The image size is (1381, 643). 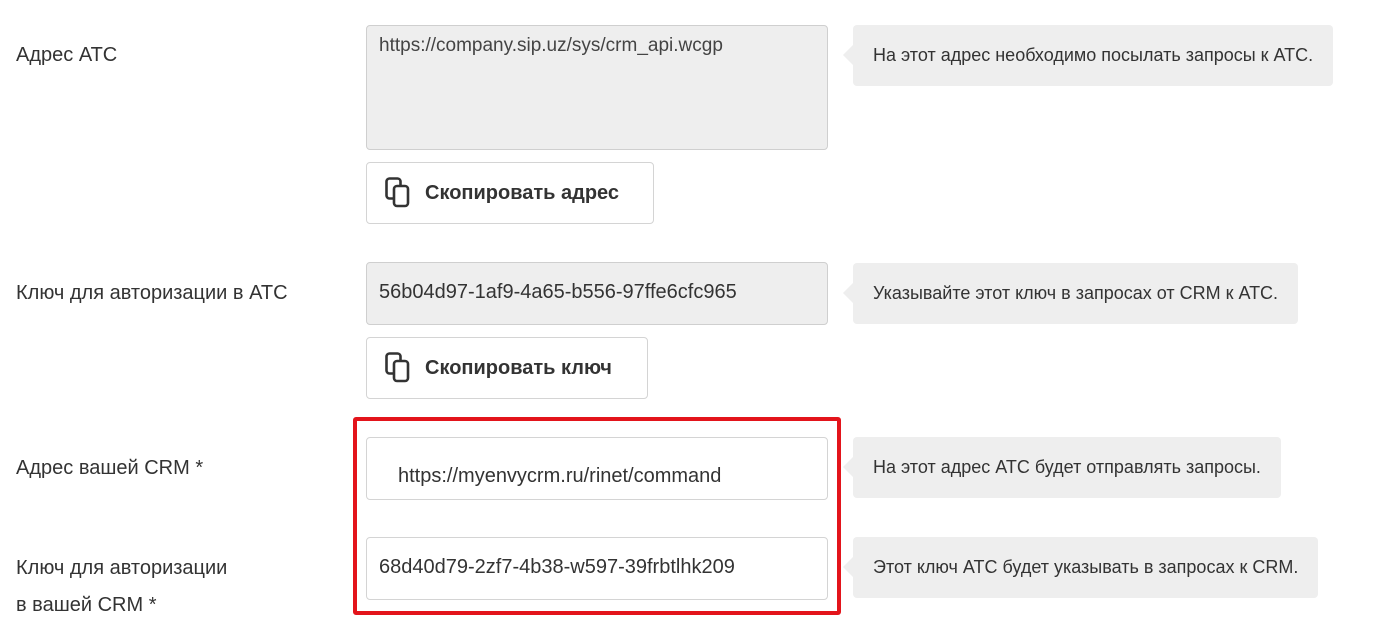 What do you see at coordinates (152, 293) in the screenshot?
I see `ats-key-label: Ключ для авторизации в АТС` at bounding box center [152, 293].